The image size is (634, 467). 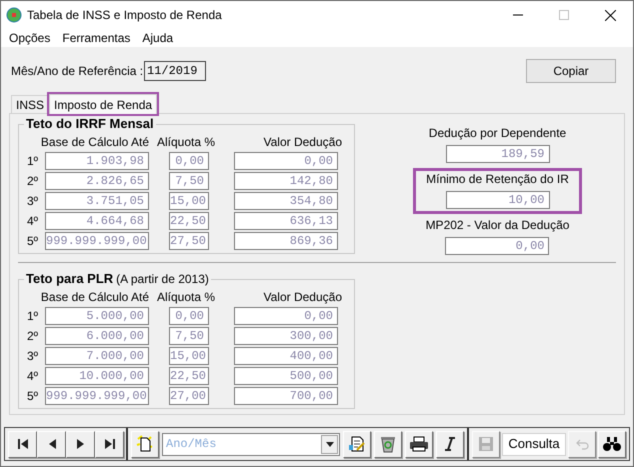 What do you see at coordinates (189, 241) in the screenshot?
I see `rate-field: 27,50` at bounding box center [189, 241].